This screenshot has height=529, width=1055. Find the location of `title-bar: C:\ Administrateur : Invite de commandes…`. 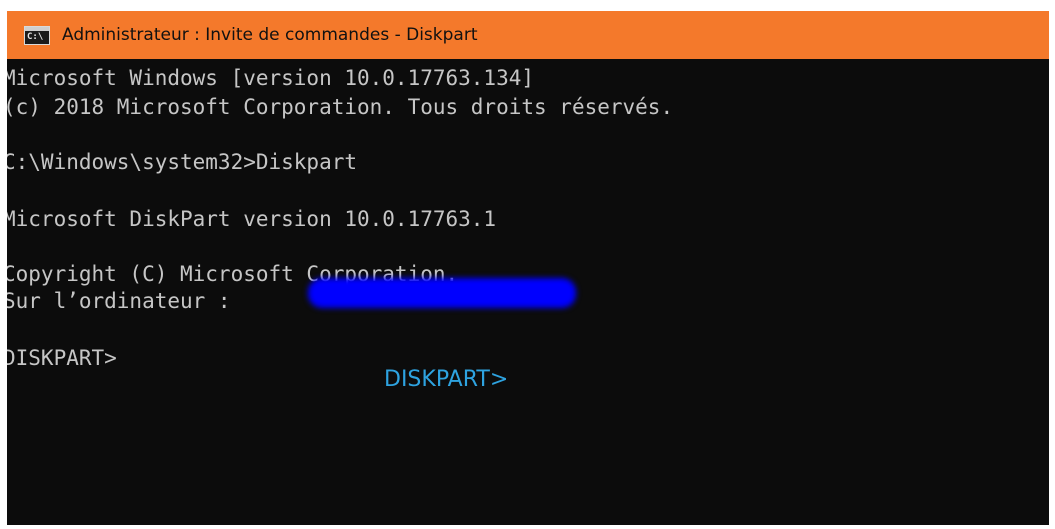

title-bar: C:\ Administrateur : Invite de commandes… is located at coordinates (528, 35).